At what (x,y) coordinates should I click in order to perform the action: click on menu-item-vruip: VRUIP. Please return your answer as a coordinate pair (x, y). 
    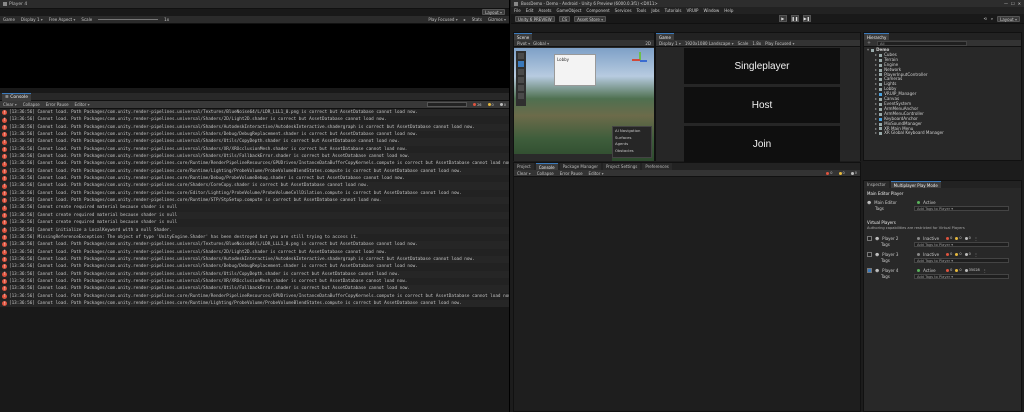
    Looking at the image, I should click on (692, 10).